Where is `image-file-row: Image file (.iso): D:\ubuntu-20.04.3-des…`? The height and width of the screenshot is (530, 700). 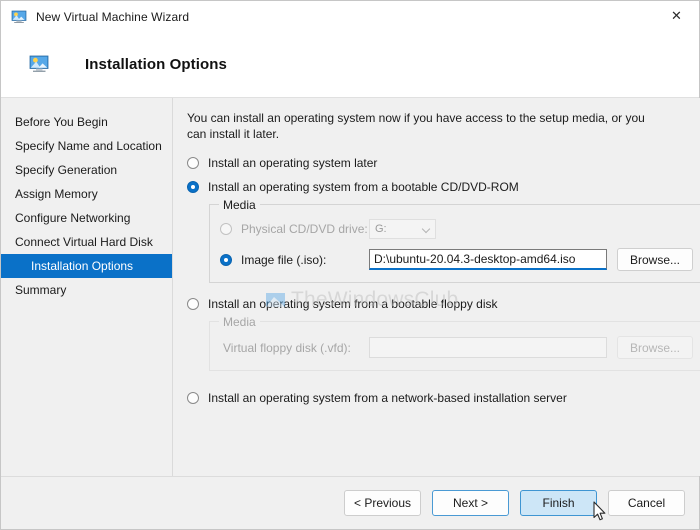 image-file-row: Image file (.iso): D:\ubuntu-20.04.3-des… is located at coordinates (456, 259).